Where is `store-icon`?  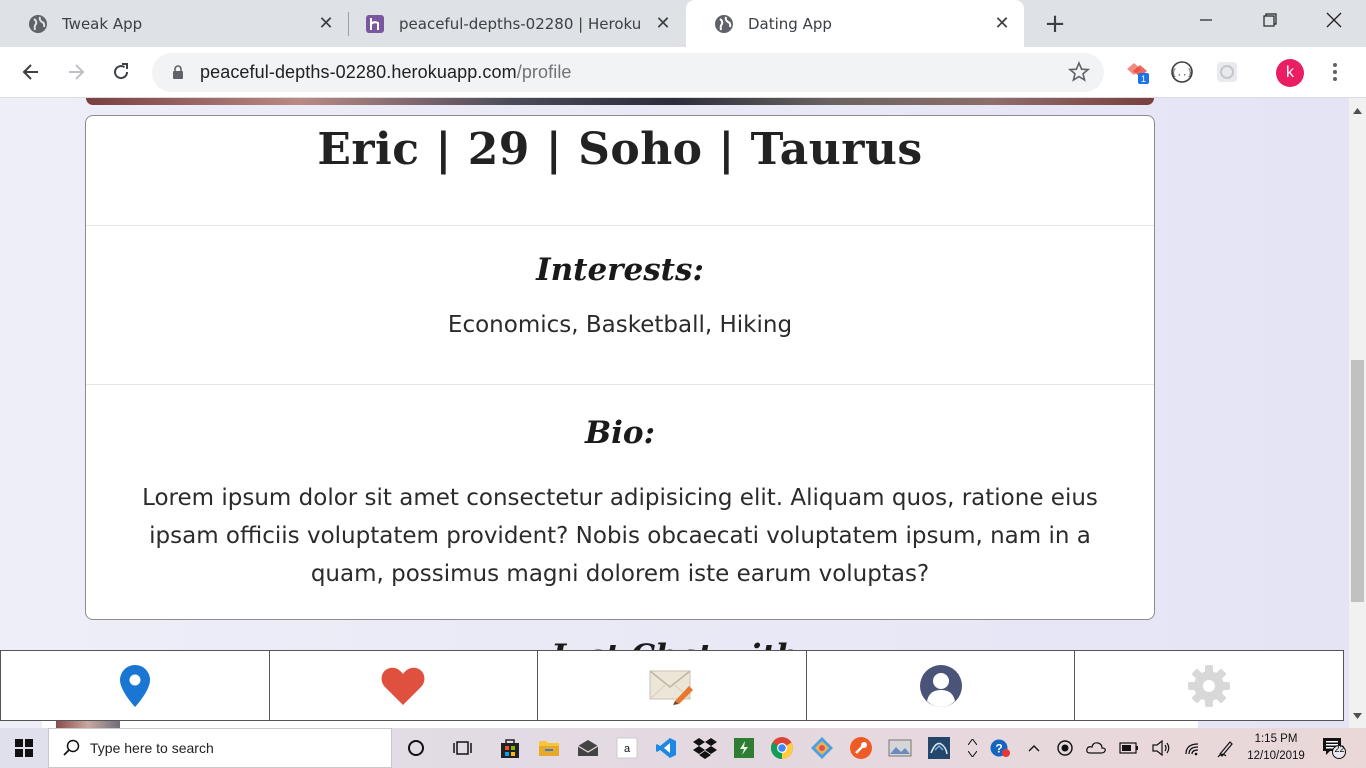
store-icon is located at coordinates (510, 748).